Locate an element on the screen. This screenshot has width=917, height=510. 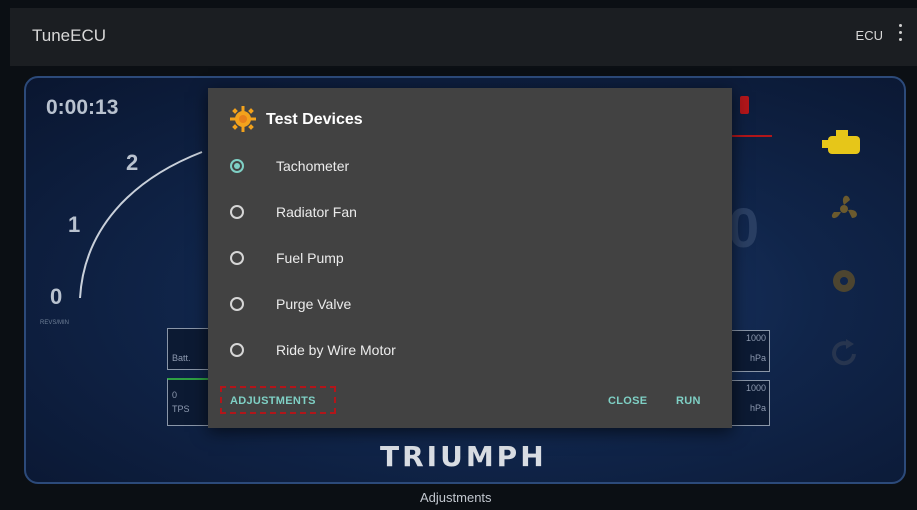
option-label: Fuel Pump is located at coordinates (310, 258).